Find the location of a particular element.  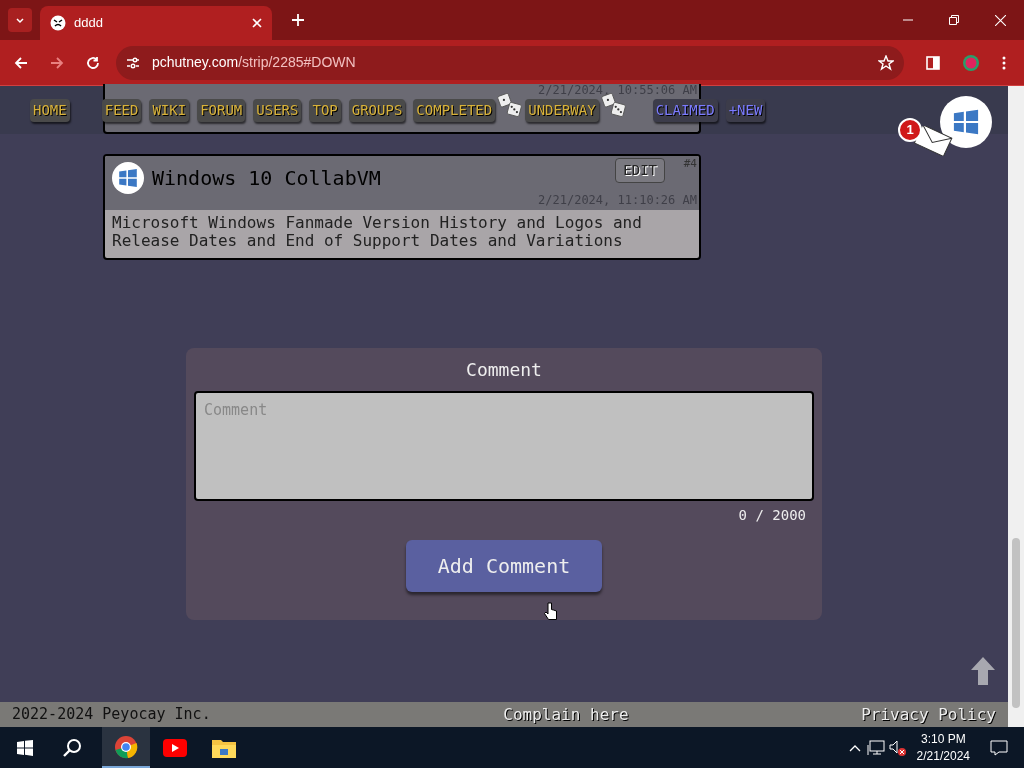

caret-icon is located at coordinates (20, 20).